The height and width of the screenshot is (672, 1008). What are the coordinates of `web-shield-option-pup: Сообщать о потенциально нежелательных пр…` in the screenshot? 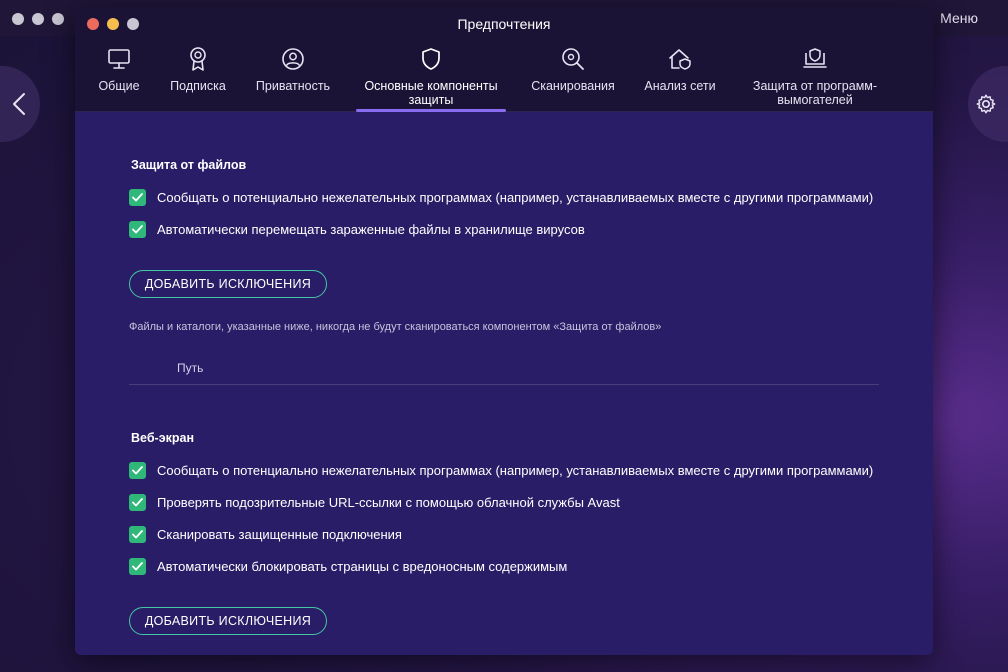 It's located at (501, 470).